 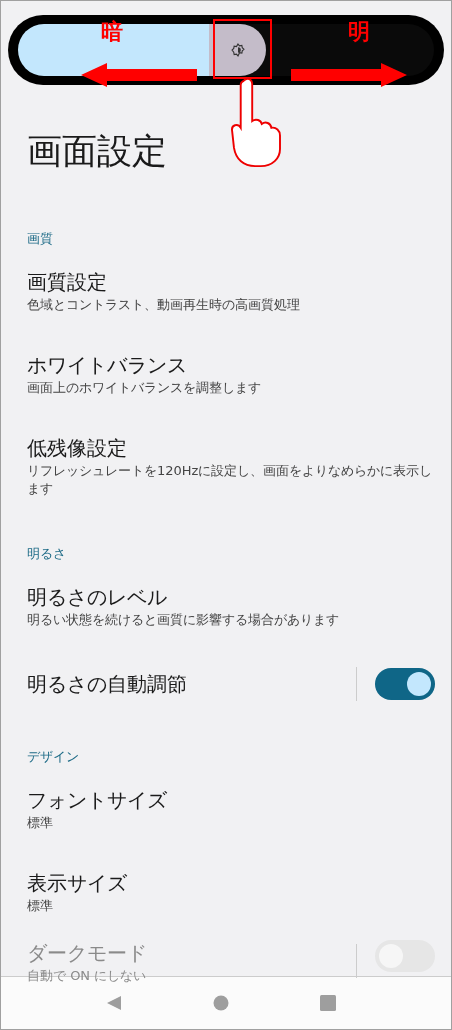 I want to click on item-subtitle: リフレッシュレートを120Hzに設定し、画面をよりなめらかに表示します, so click(x=230, y=480).